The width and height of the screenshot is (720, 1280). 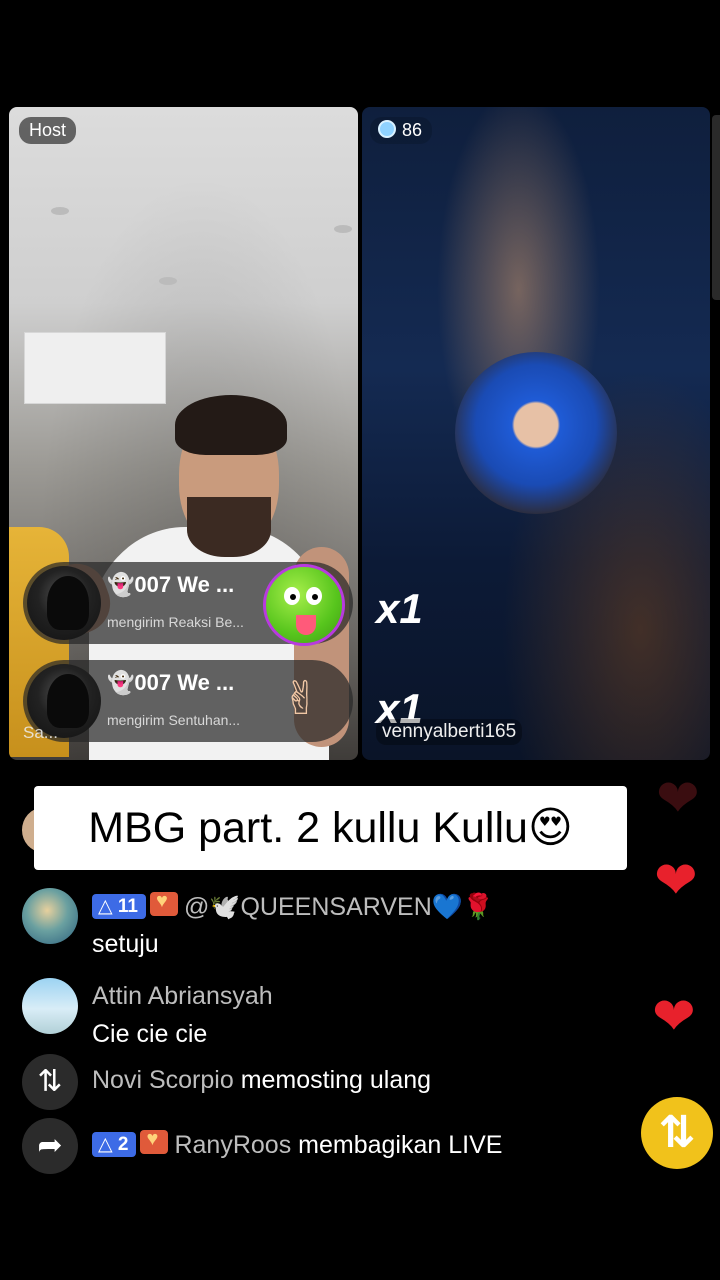 I want to click on activity-action: memosting ulang, so click(x=336, y=1080).